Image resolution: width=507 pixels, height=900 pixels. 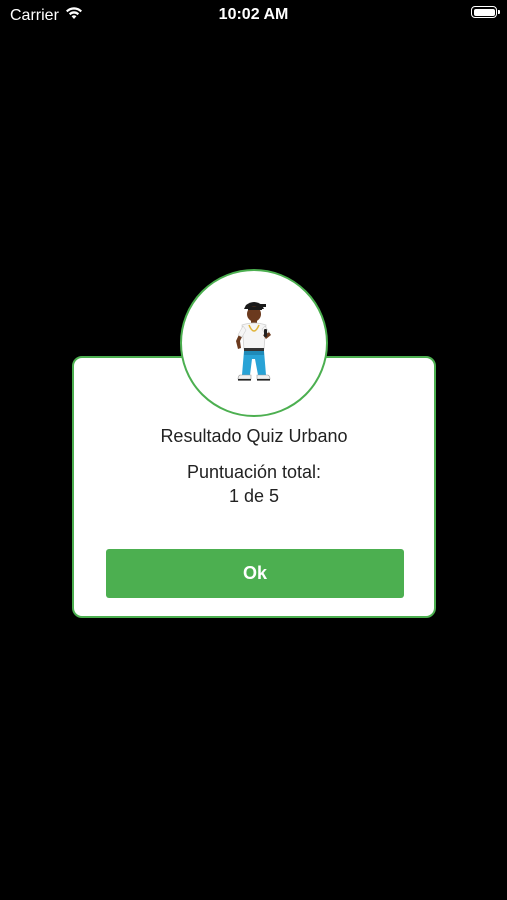 I want to click on status-right, so click(x=485, y=12).